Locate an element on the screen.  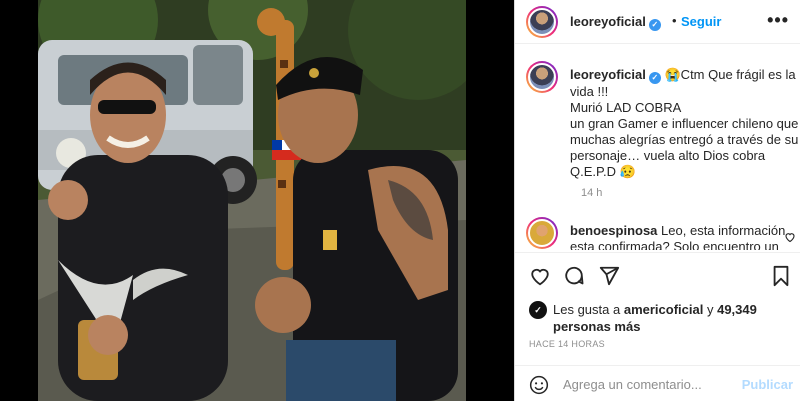
small-heart-icon is located at coordinates (790, 237).